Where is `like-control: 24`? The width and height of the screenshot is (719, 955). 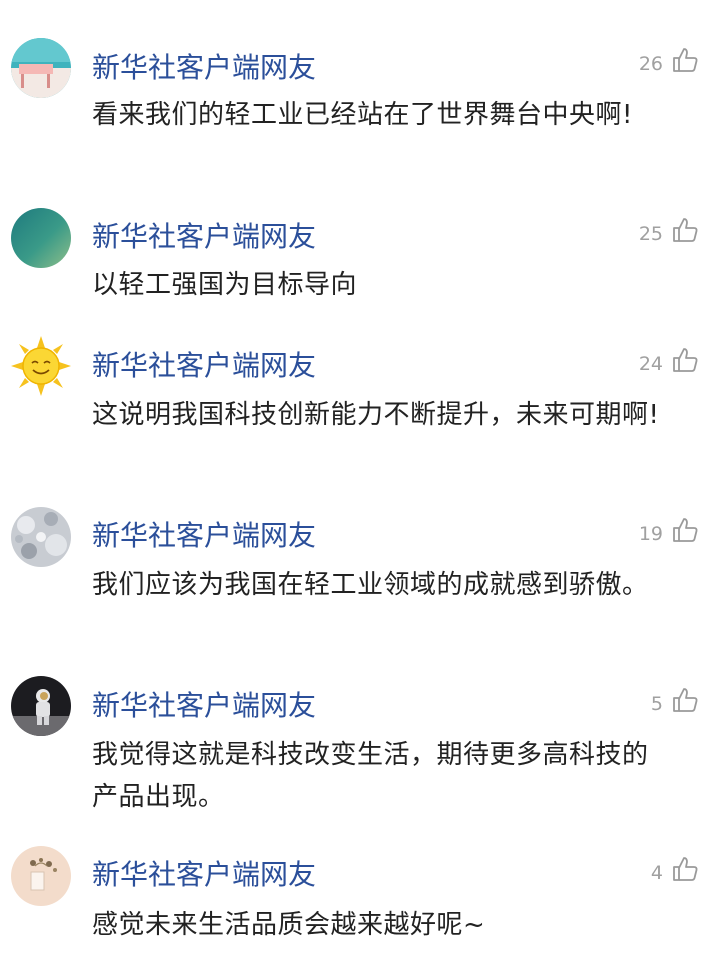
like-control: 24 is located at coordinates (669, 360).